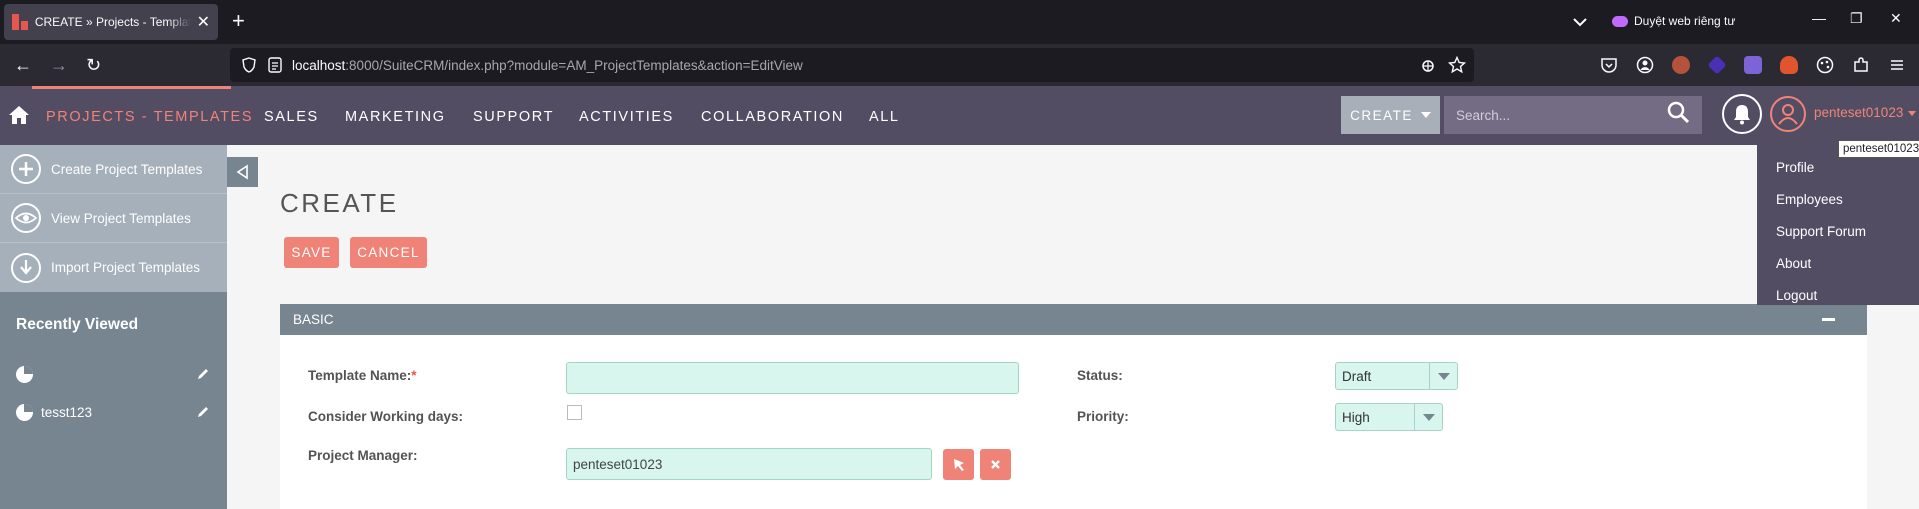  What do you see at coordinates (24, 412) in the screenshot?
I see `project-template-icon` at bounding box center [24, 412].